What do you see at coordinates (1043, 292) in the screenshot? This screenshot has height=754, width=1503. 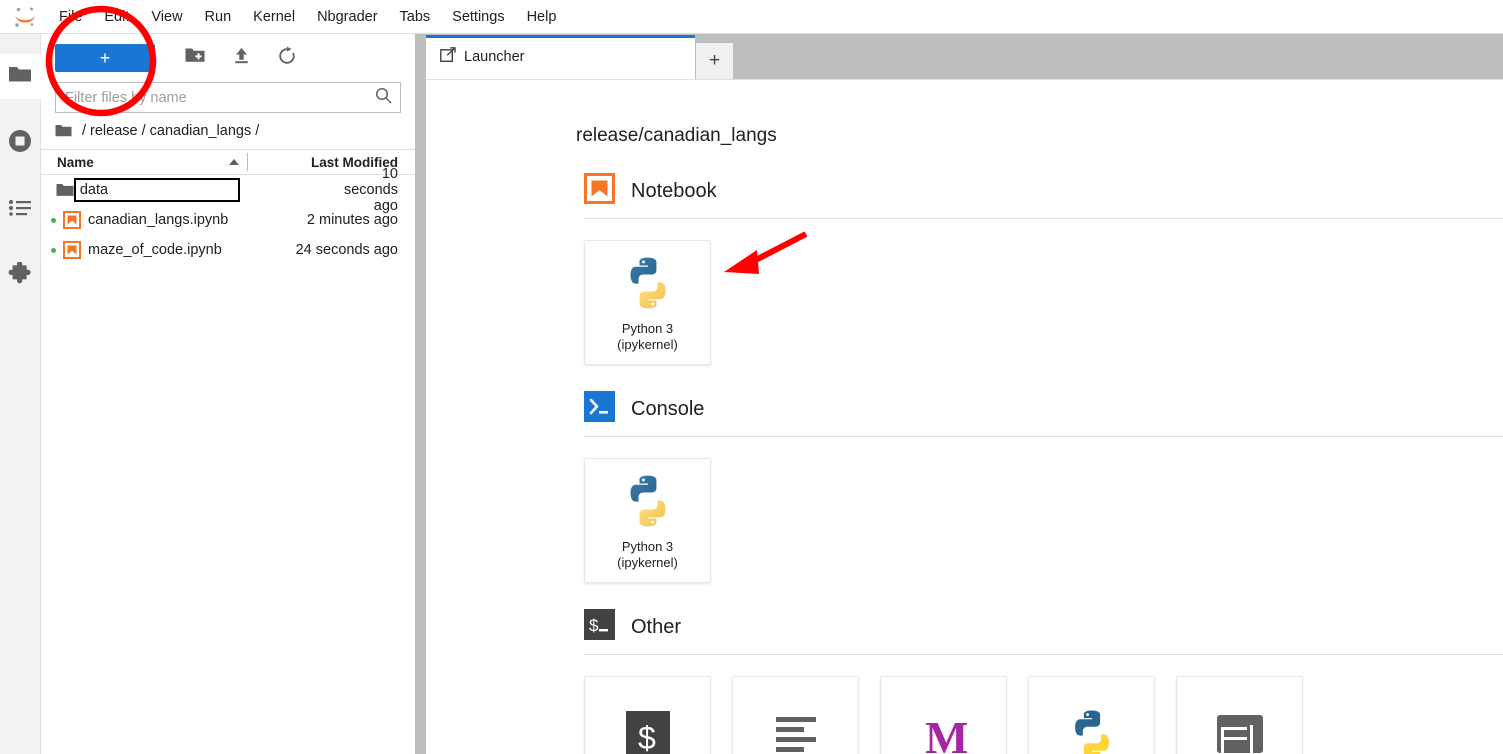 I see `section-cards-notebook: Python 3 (ipykernel)` at bounding box center [1043, 292].